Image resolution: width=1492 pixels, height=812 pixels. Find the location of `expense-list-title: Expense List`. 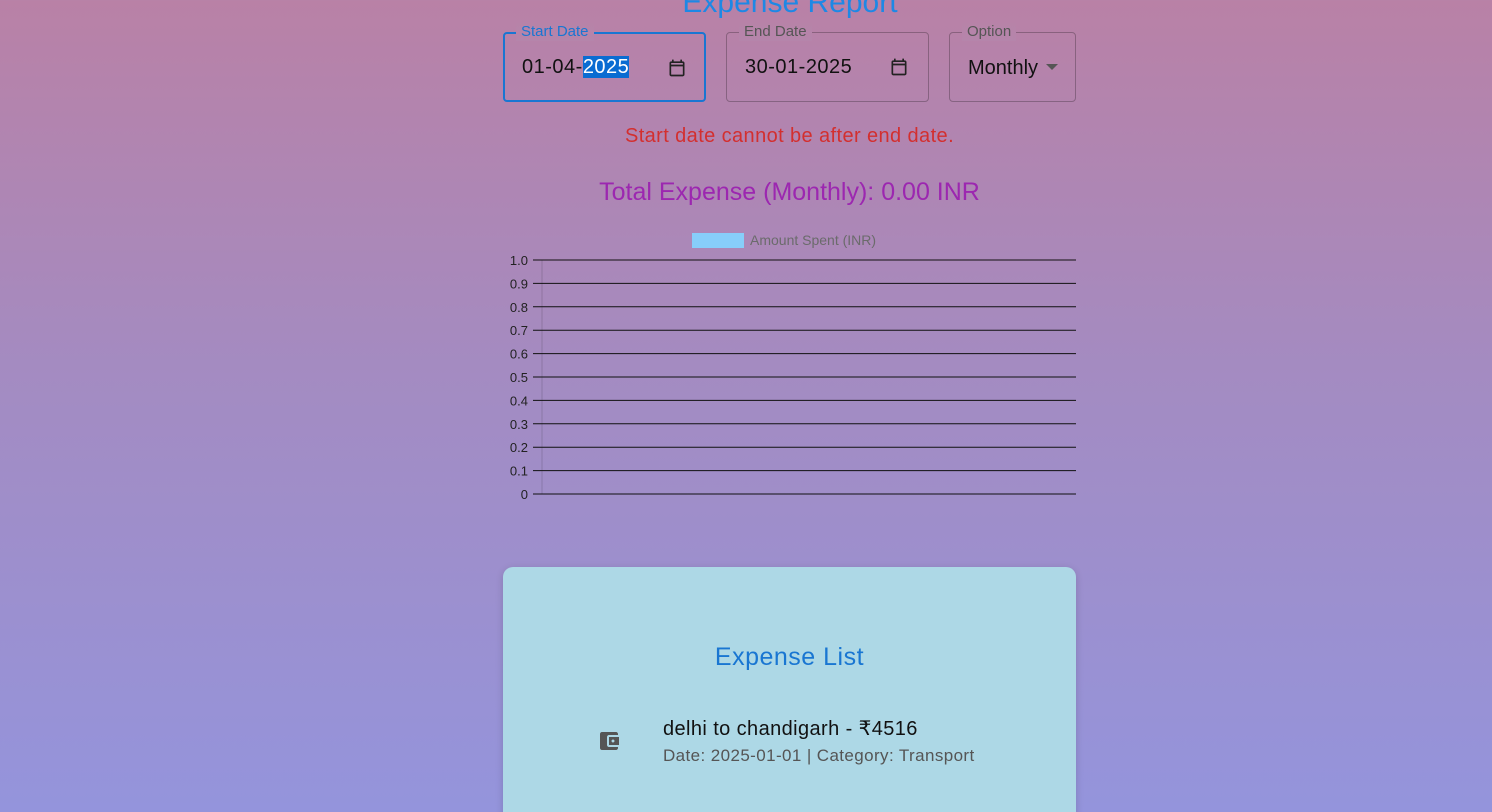

expense-list-title: Expense List is located at coordinates (789, 657).